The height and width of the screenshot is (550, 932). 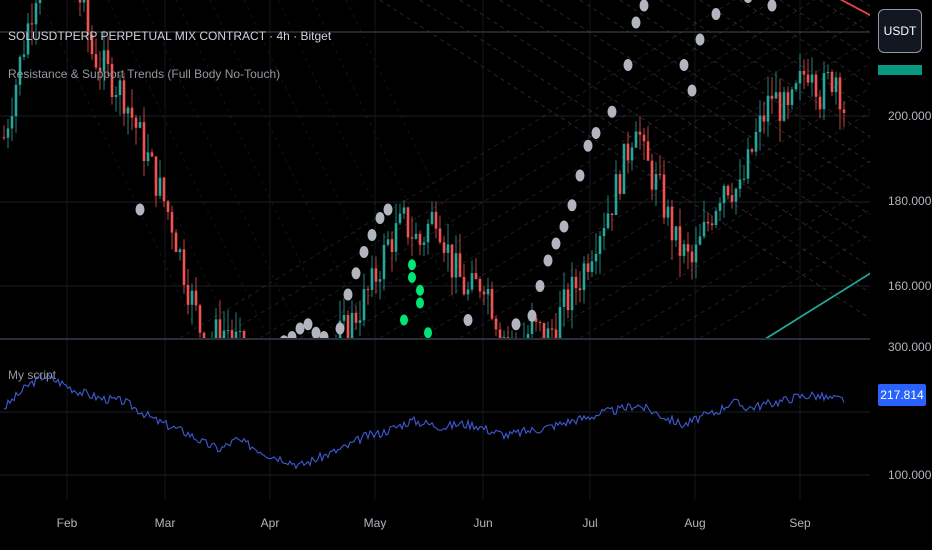 I want to click on script-pane-title: My script, so click(x=32, y=375).